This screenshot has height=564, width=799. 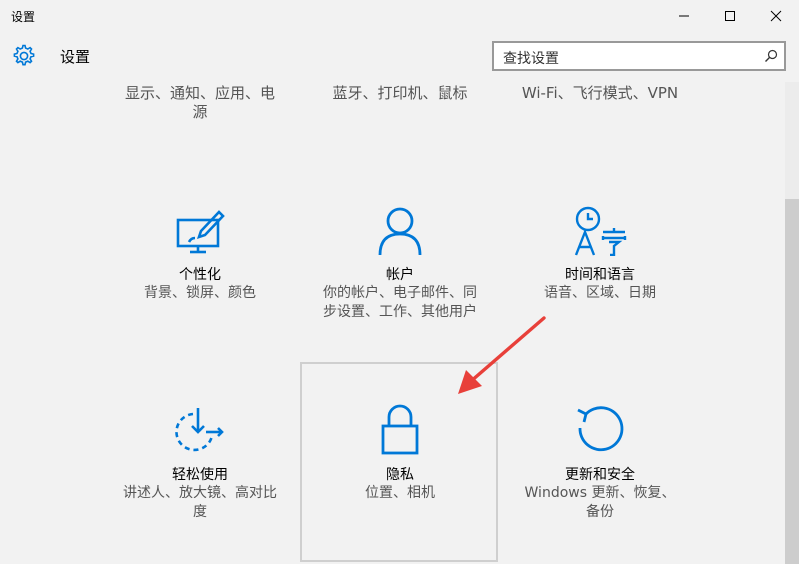 I want to click on accounts-icon, so click(x=400, y=231).